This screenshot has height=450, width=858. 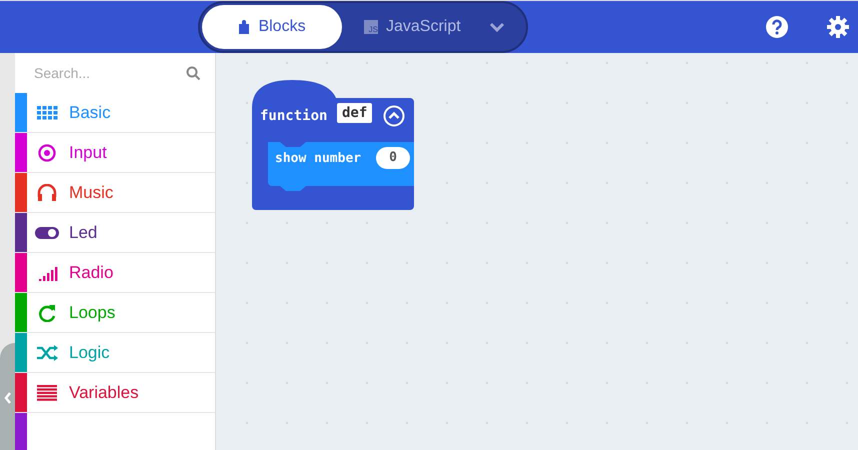 I want to click on category-item: Logic, so click(x=115, y=353).